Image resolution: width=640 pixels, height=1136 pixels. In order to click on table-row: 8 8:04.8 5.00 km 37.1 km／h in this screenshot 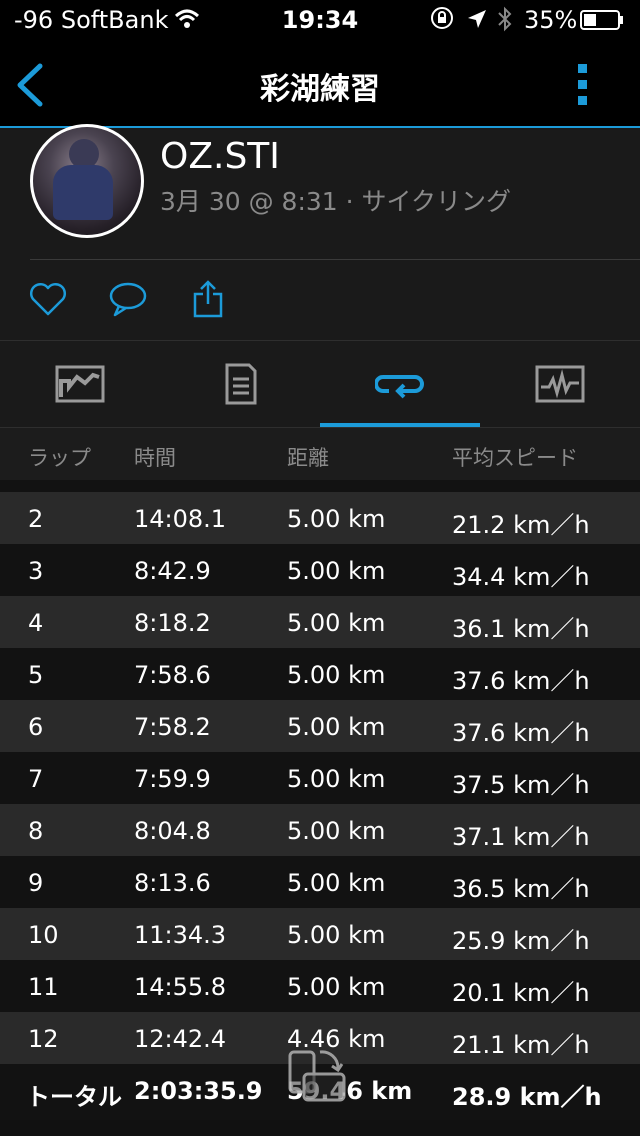, I will do `click(320, 830)`.